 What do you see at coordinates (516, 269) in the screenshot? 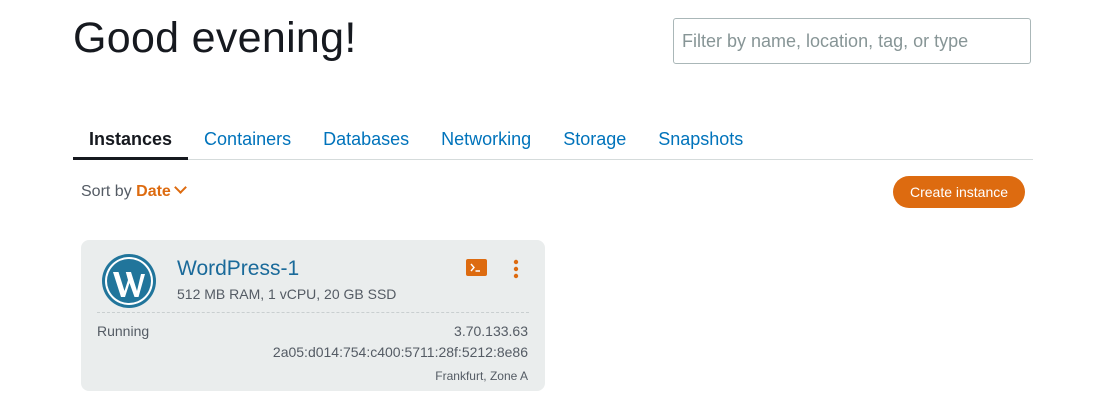
I see `more-vertical-icon` at bounding box center [516, 269].